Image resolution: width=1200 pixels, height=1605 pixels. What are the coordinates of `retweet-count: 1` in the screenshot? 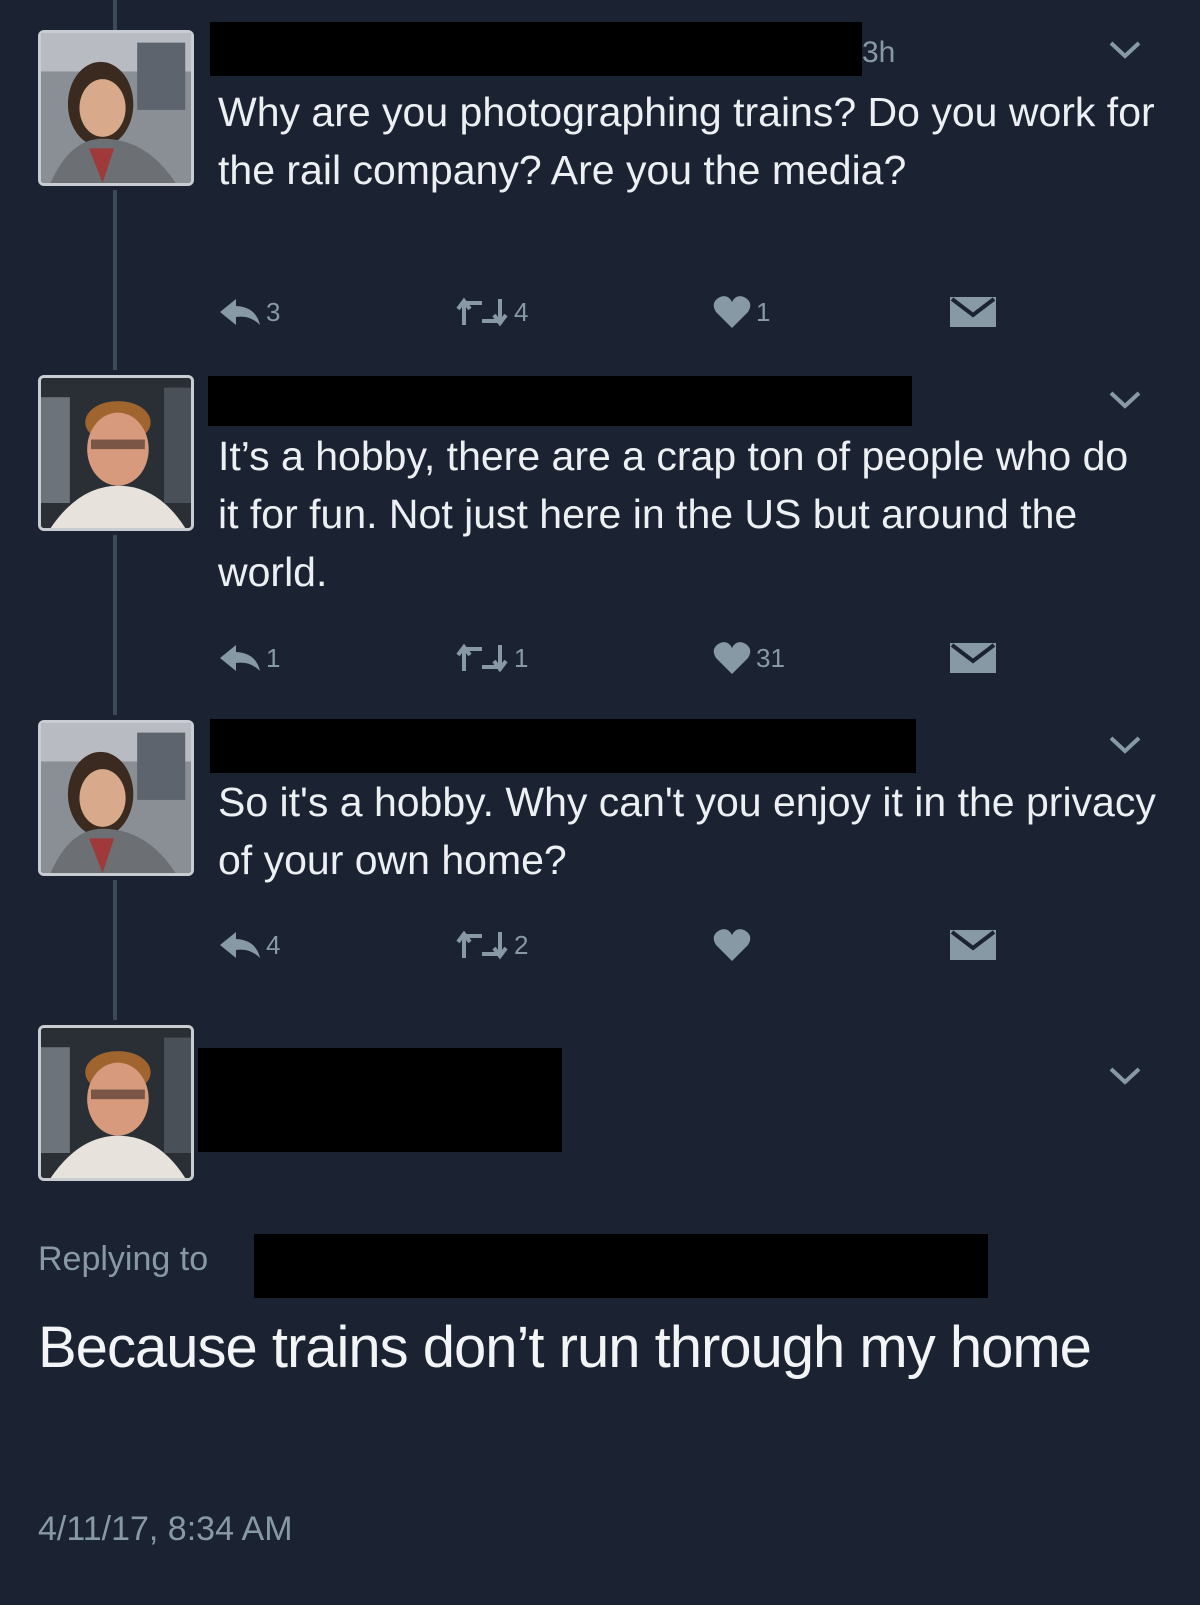 It's located at (521, 657).